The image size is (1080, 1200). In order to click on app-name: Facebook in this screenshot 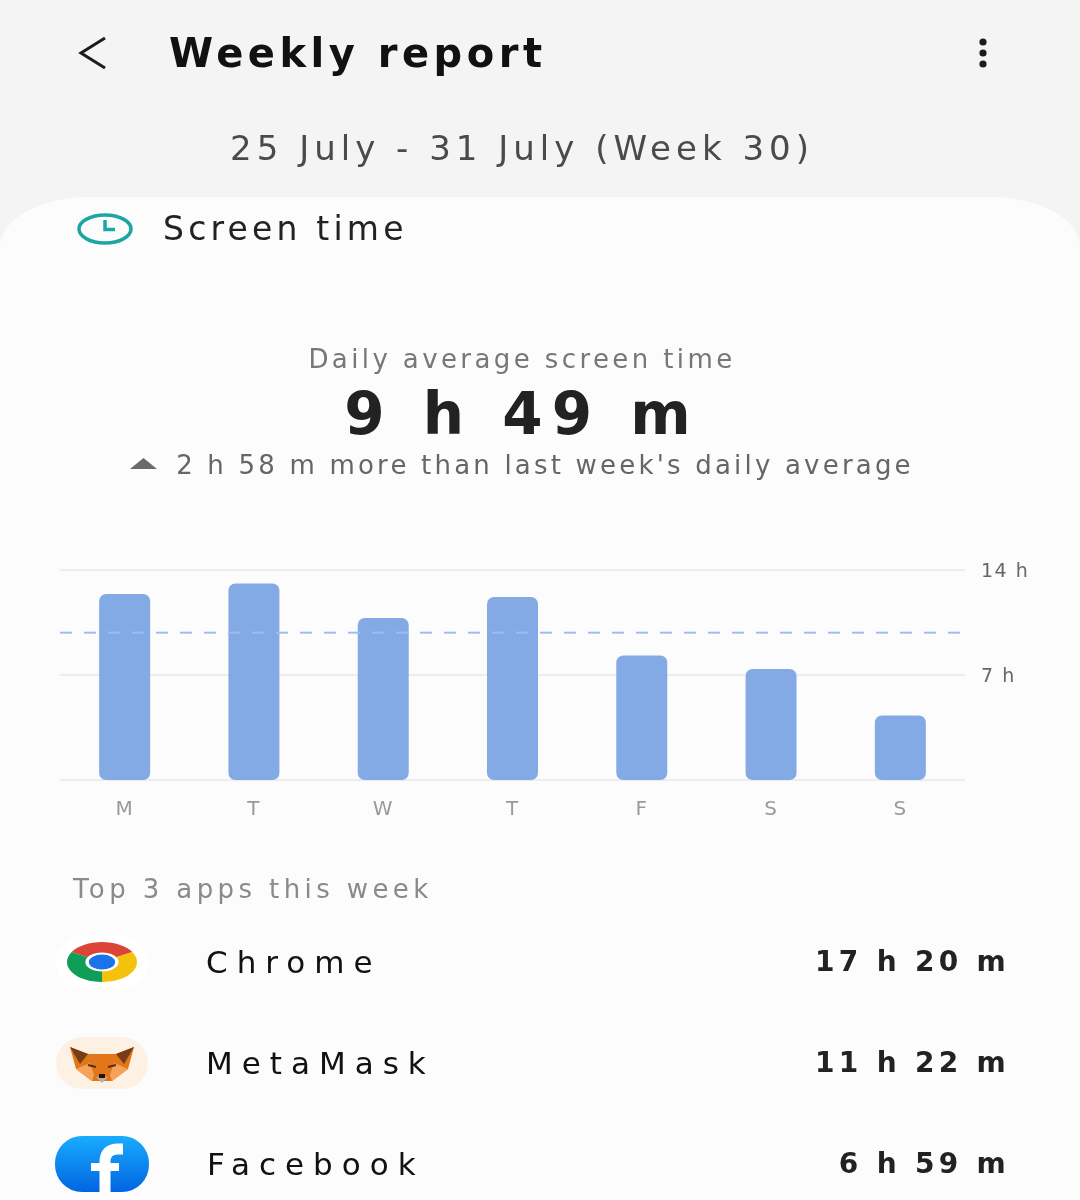, I will do `click(316, 1163)`.